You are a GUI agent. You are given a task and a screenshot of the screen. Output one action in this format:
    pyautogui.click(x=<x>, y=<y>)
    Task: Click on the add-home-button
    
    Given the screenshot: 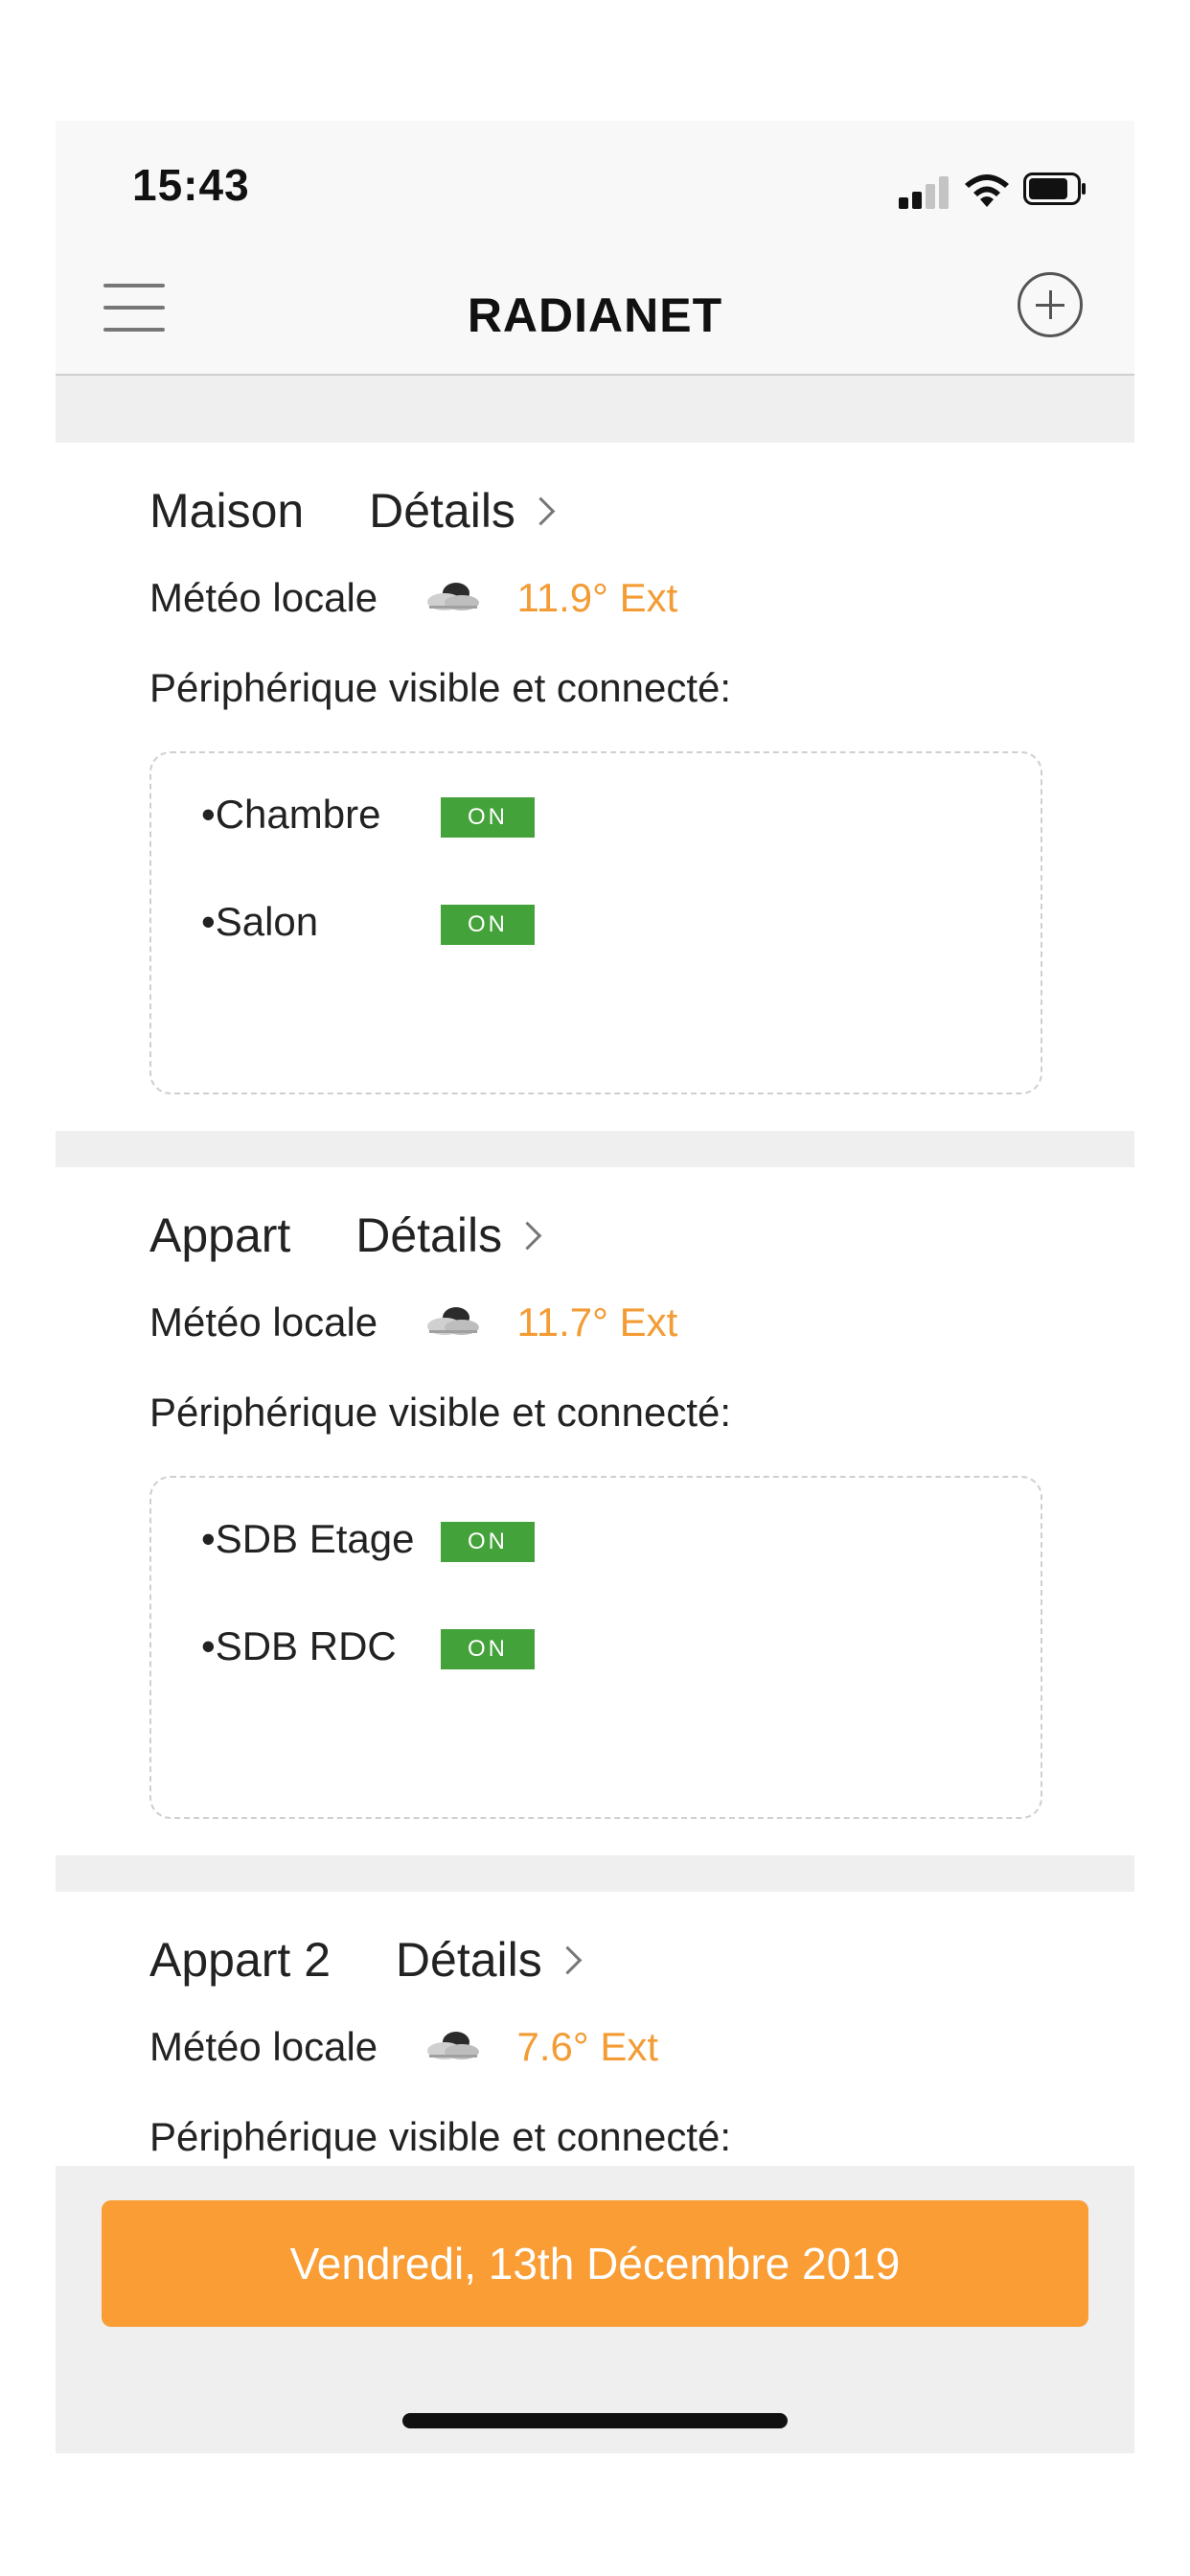 What is the action you would take?
    pyautogui.click(x=1050, y=304)
    